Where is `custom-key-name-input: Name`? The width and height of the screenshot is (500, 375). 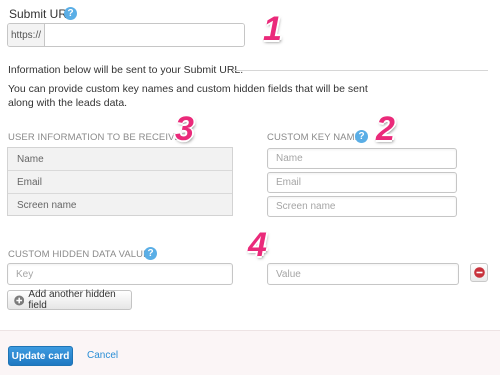
custom-key-name-input: Name is located at coordinates (362, 158).